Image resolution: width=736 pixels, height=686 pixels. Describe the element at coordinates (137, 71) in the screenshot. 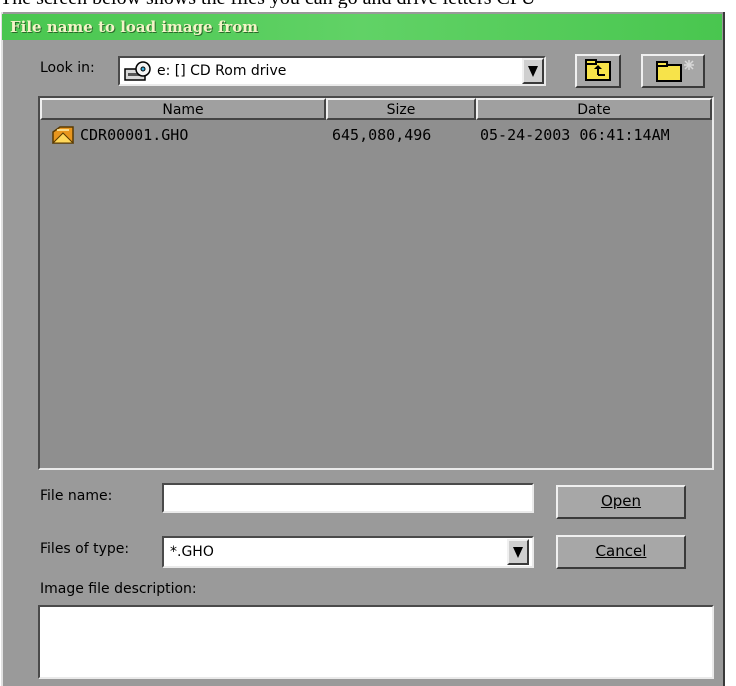

I see `cd-drive-icon` at that location.